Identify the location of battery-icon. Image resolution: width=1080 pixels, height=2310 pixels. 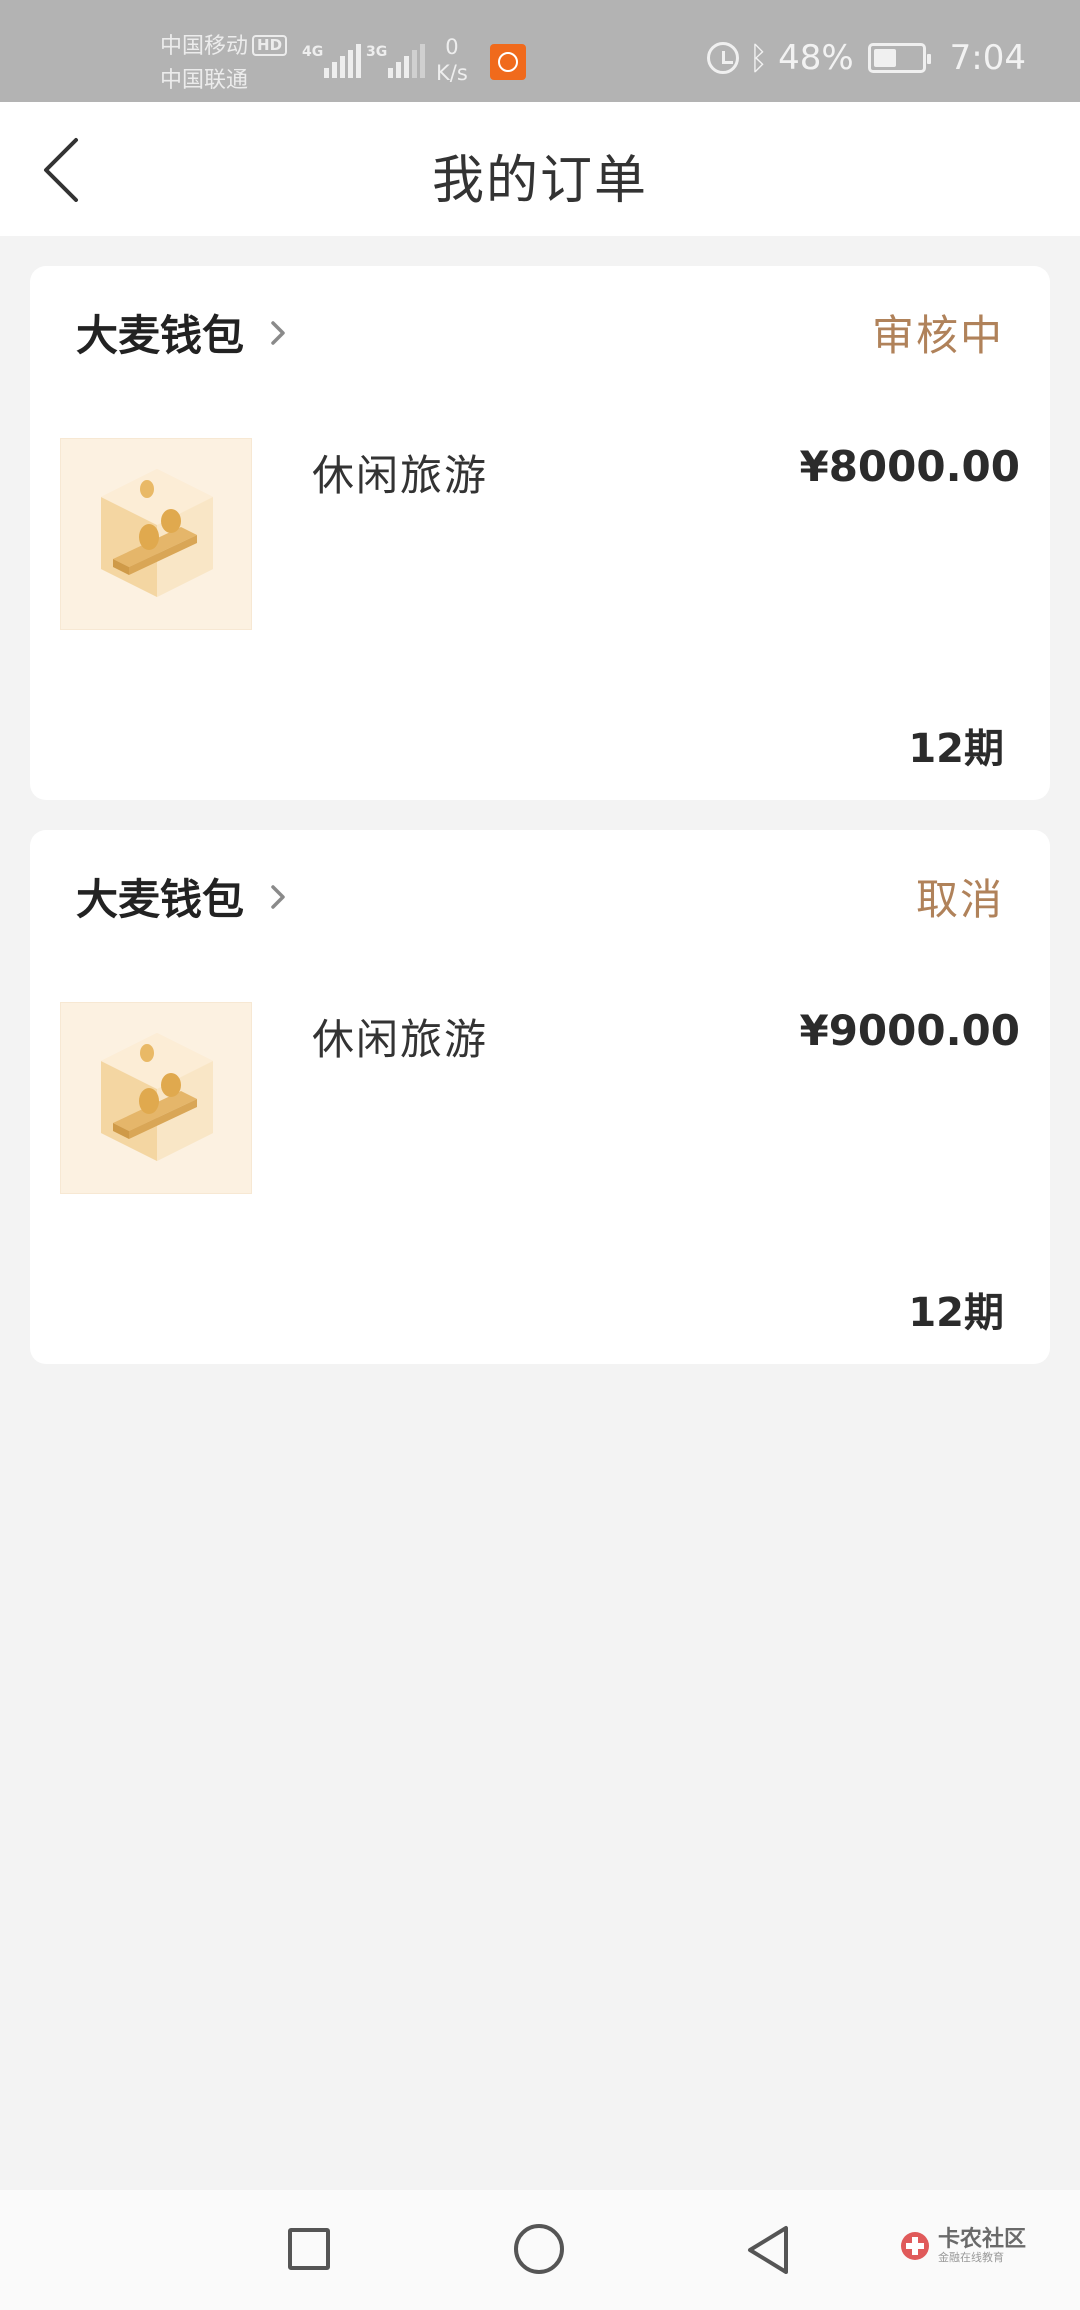
(899, 58).